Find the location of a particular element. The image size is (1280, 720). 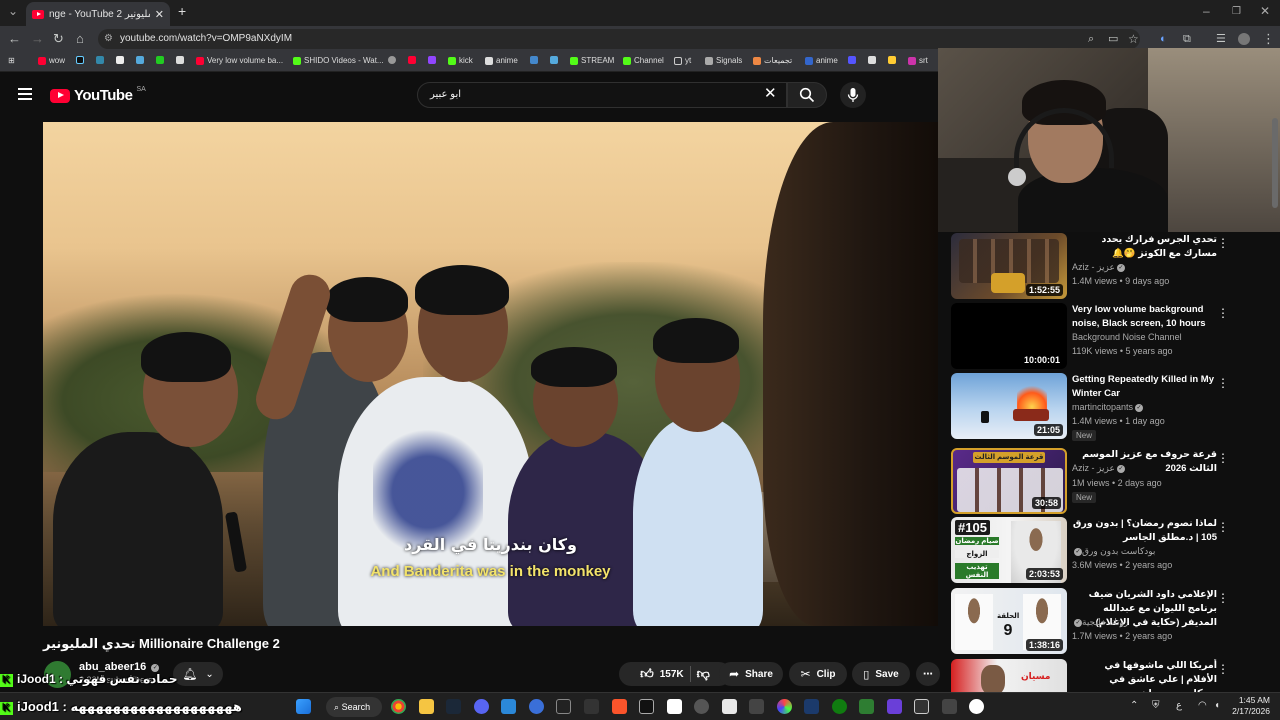

more-actions-button: ⋯ is located at coordinates (928, 674).